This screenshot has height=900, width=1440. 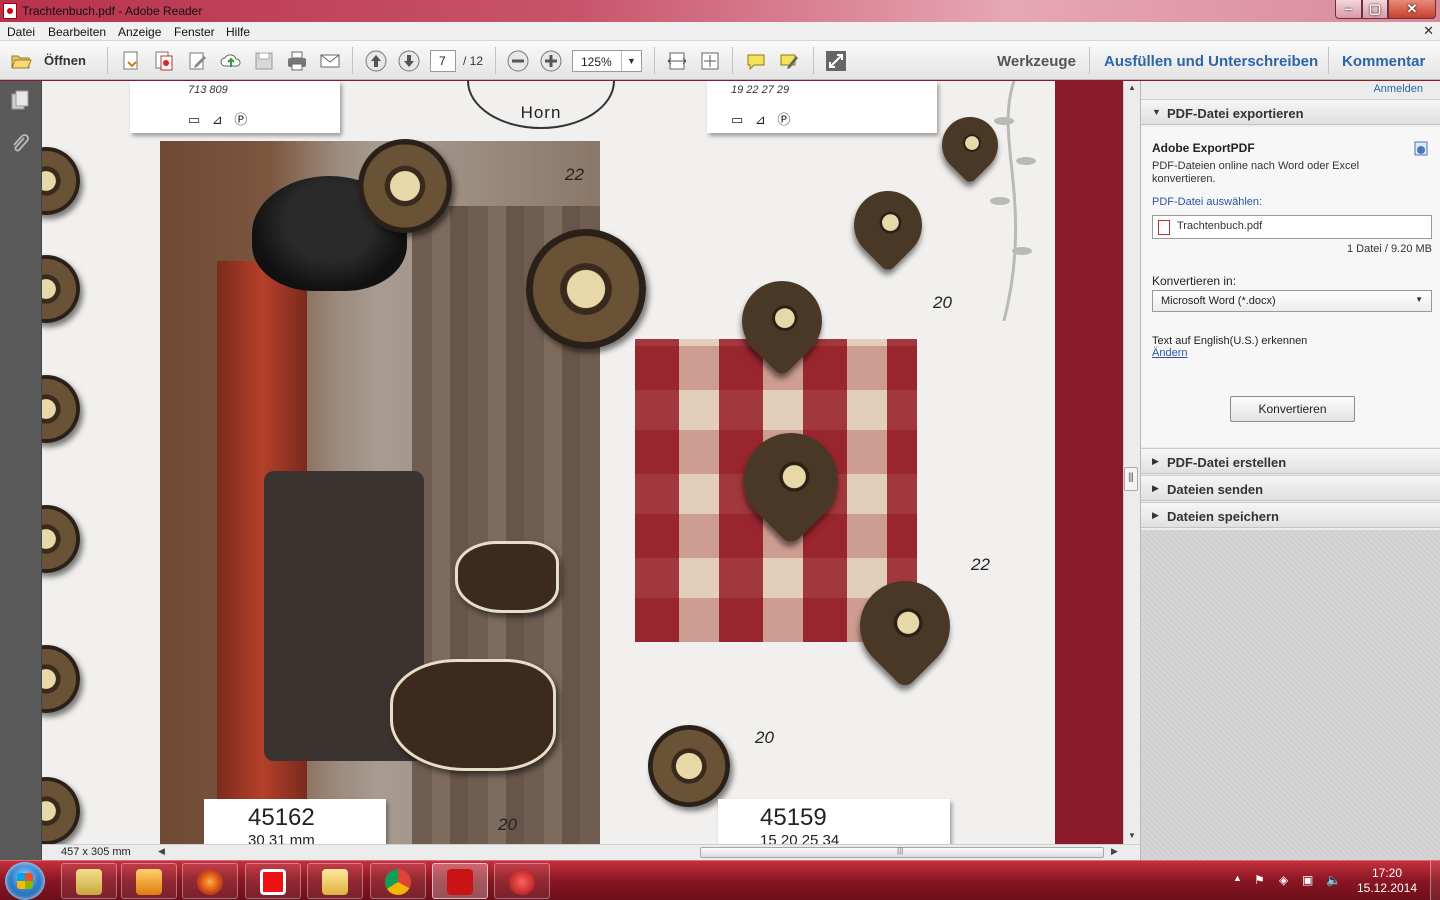 What do you see at coordinates (1211, 61) in the screenshot?
I see `fill-sign-pane-link: Ausfüllen und Unterschreiben` at bounding box center [1211, 61].